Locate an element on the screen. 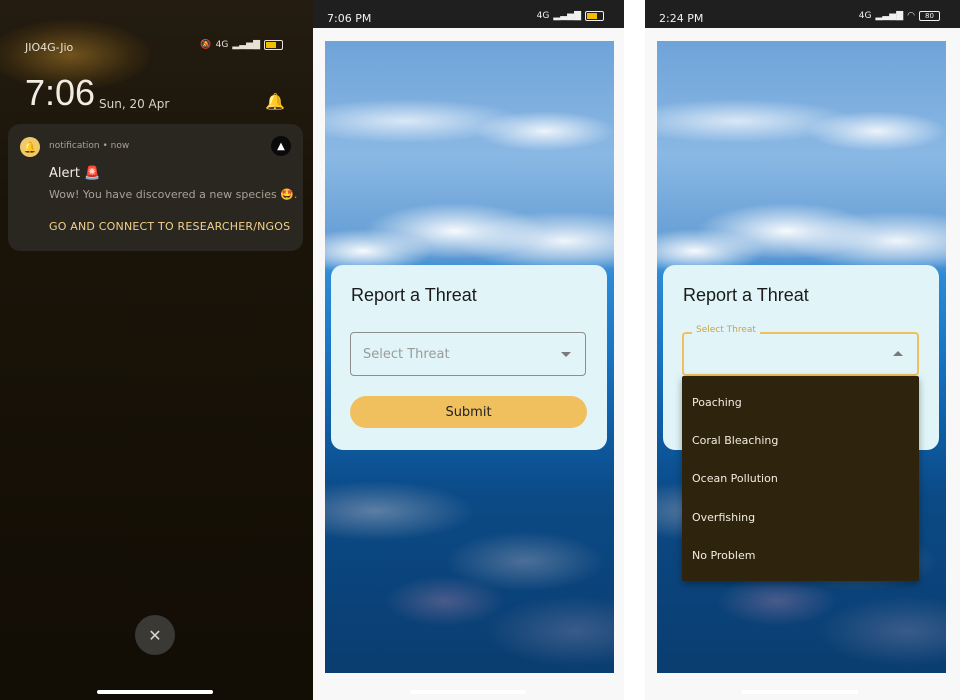  status-icons: 🔕 4G ▂▃▅▇ is located at coordinates (241, 45).